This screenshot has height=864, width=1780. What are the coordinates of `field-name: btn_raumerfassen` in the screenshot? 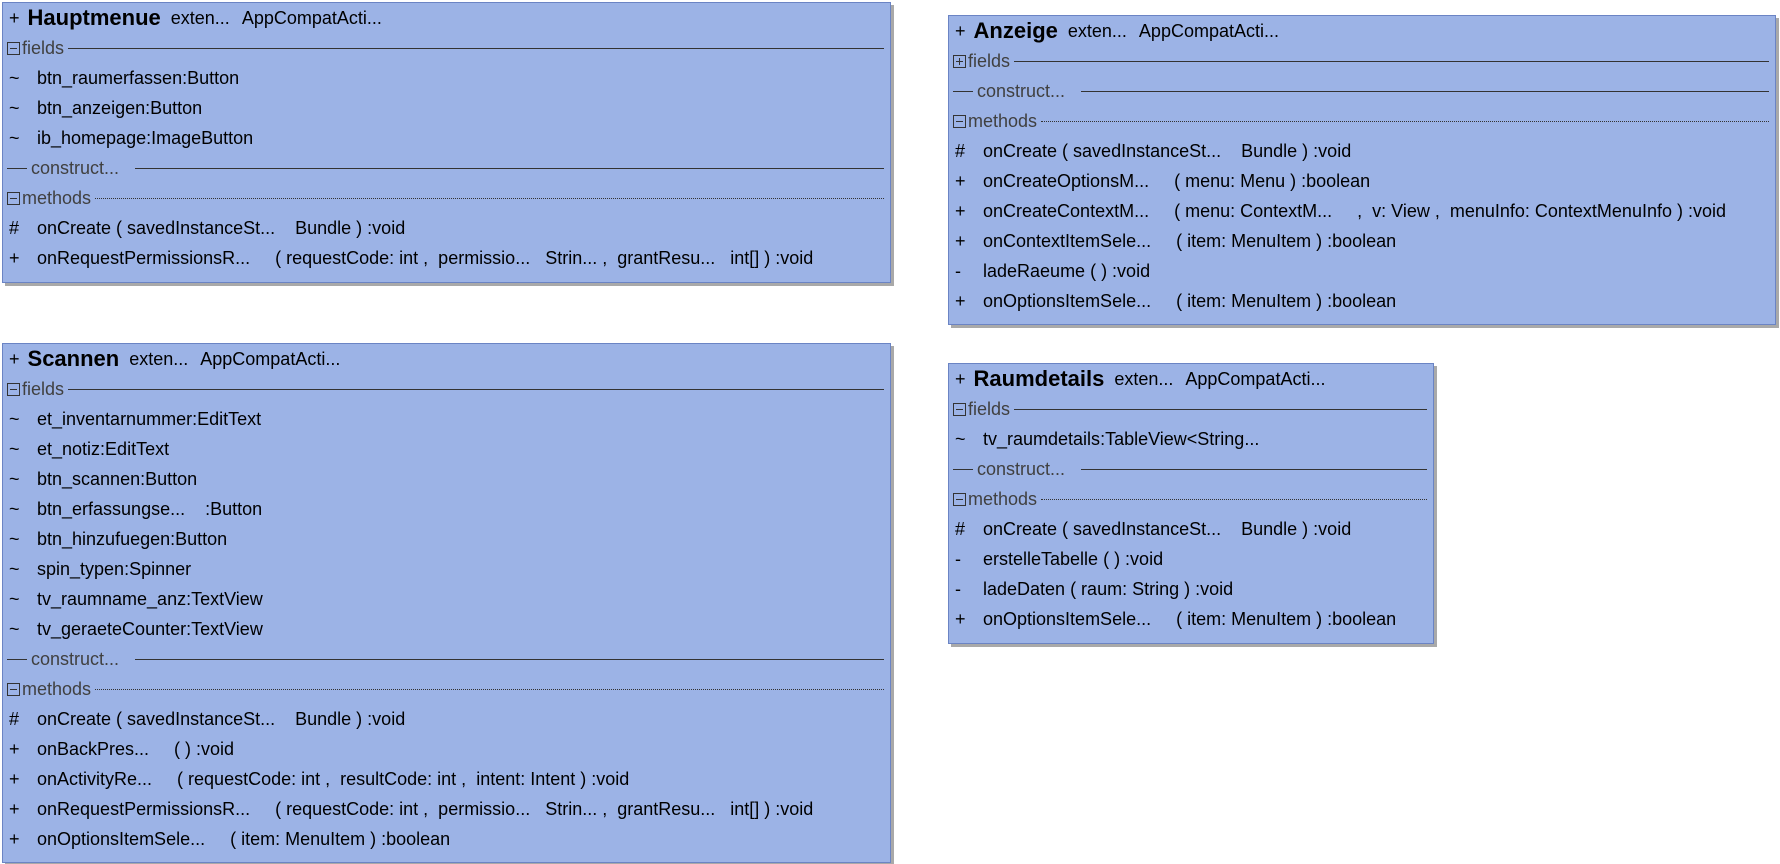 It's located at (110, 77).